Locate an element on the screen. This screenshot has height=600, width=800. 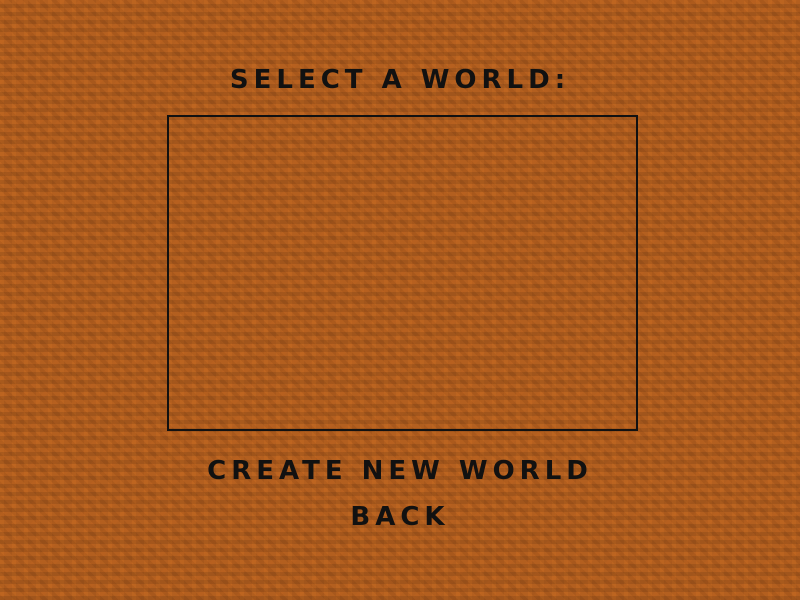
select-world-title: SELECT A WORLD: is located at coordinates (400, 80).